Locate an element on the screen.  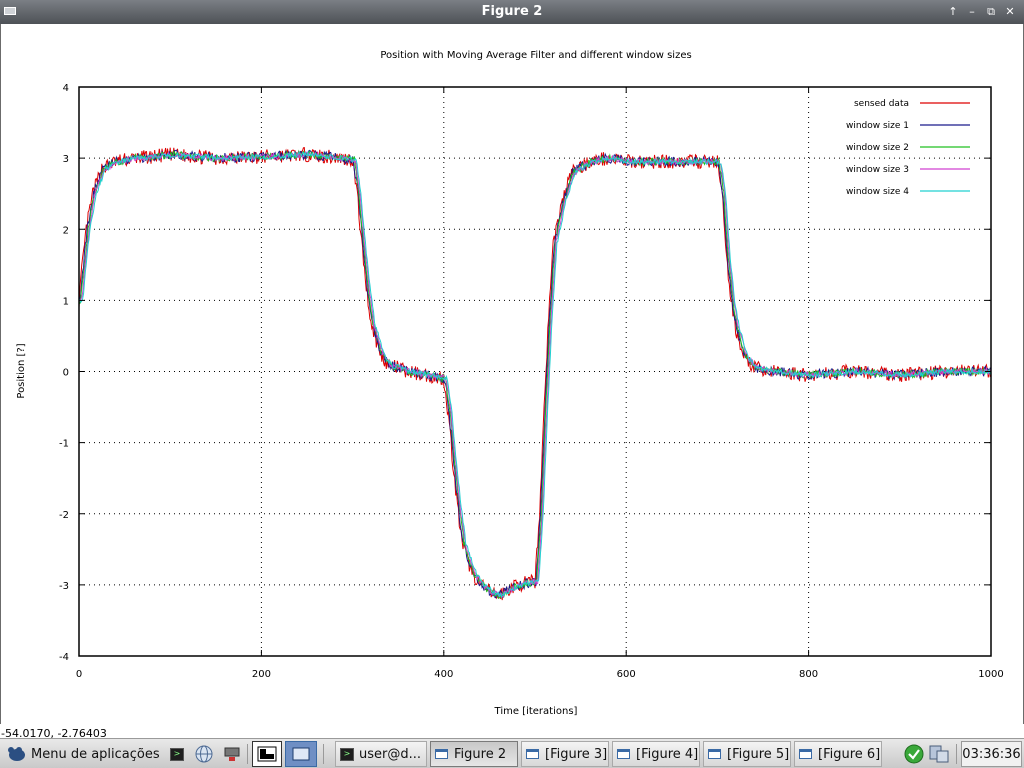
taskbar-task-label: [Figure 4] is located at coordinates (667, 754).